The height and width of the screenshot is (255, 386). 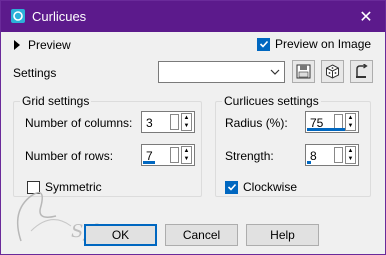 I want to click on randomize-button, so click(x=332, y=71).